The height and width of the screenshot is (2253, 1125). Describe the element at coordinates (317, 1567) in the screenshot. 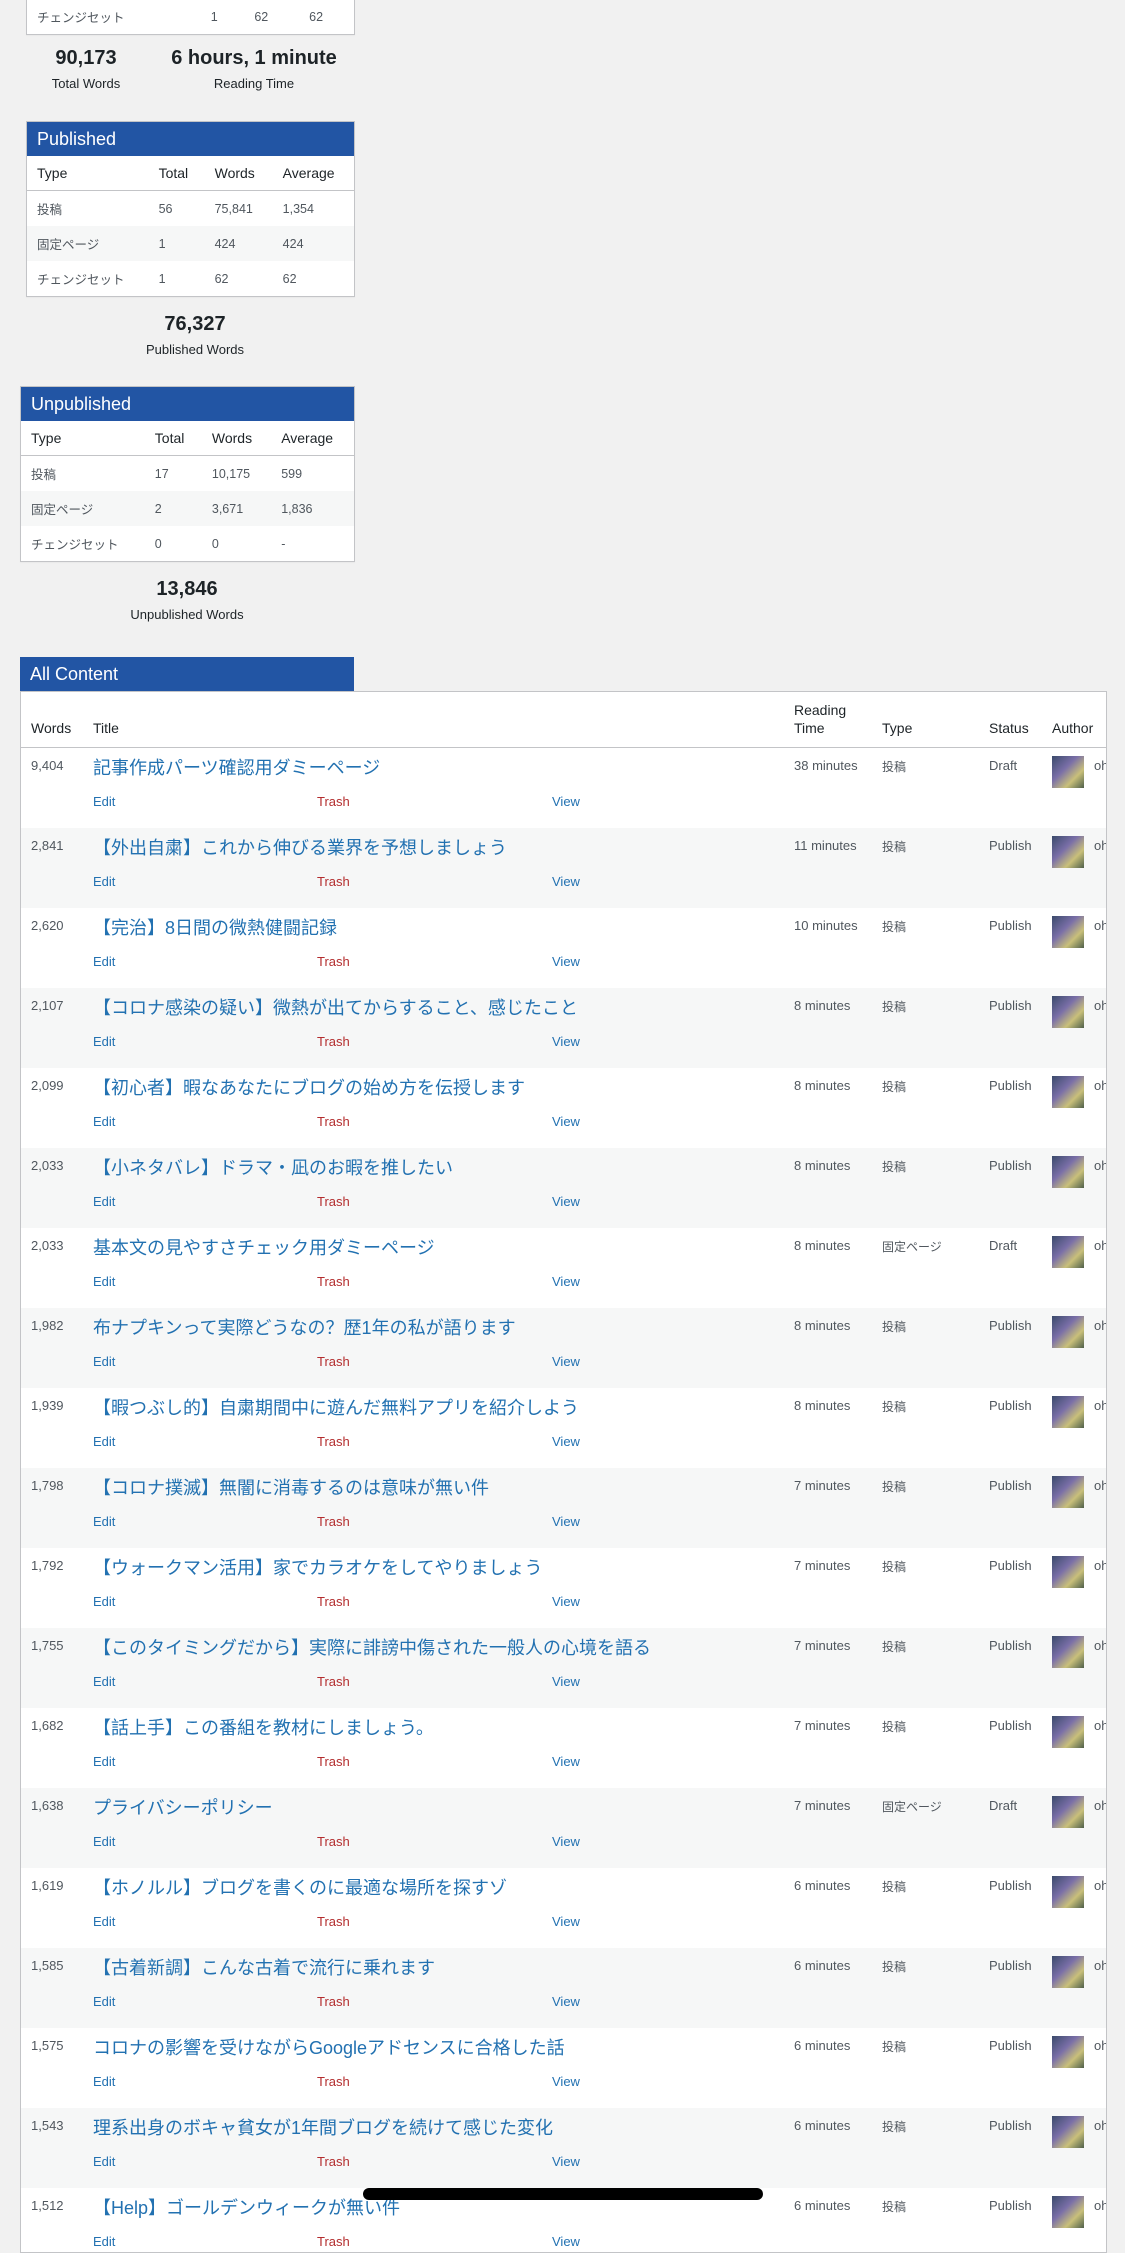

I see `post-title-link: 【ウォークマン活用】家でカラオケをしてやりましょう` at that location.